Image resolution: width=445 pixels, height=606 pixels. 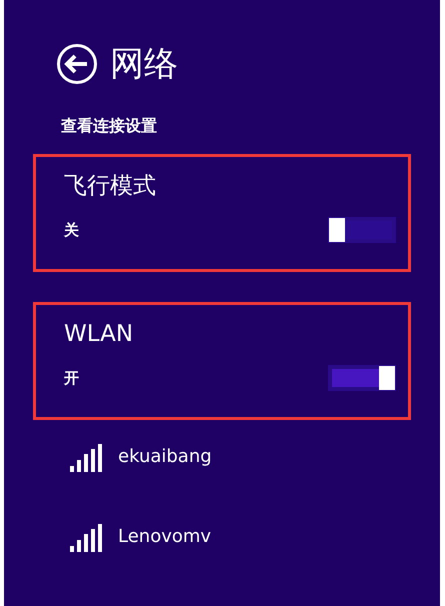 I want to click on back-icon, so click(x=77, y=64).